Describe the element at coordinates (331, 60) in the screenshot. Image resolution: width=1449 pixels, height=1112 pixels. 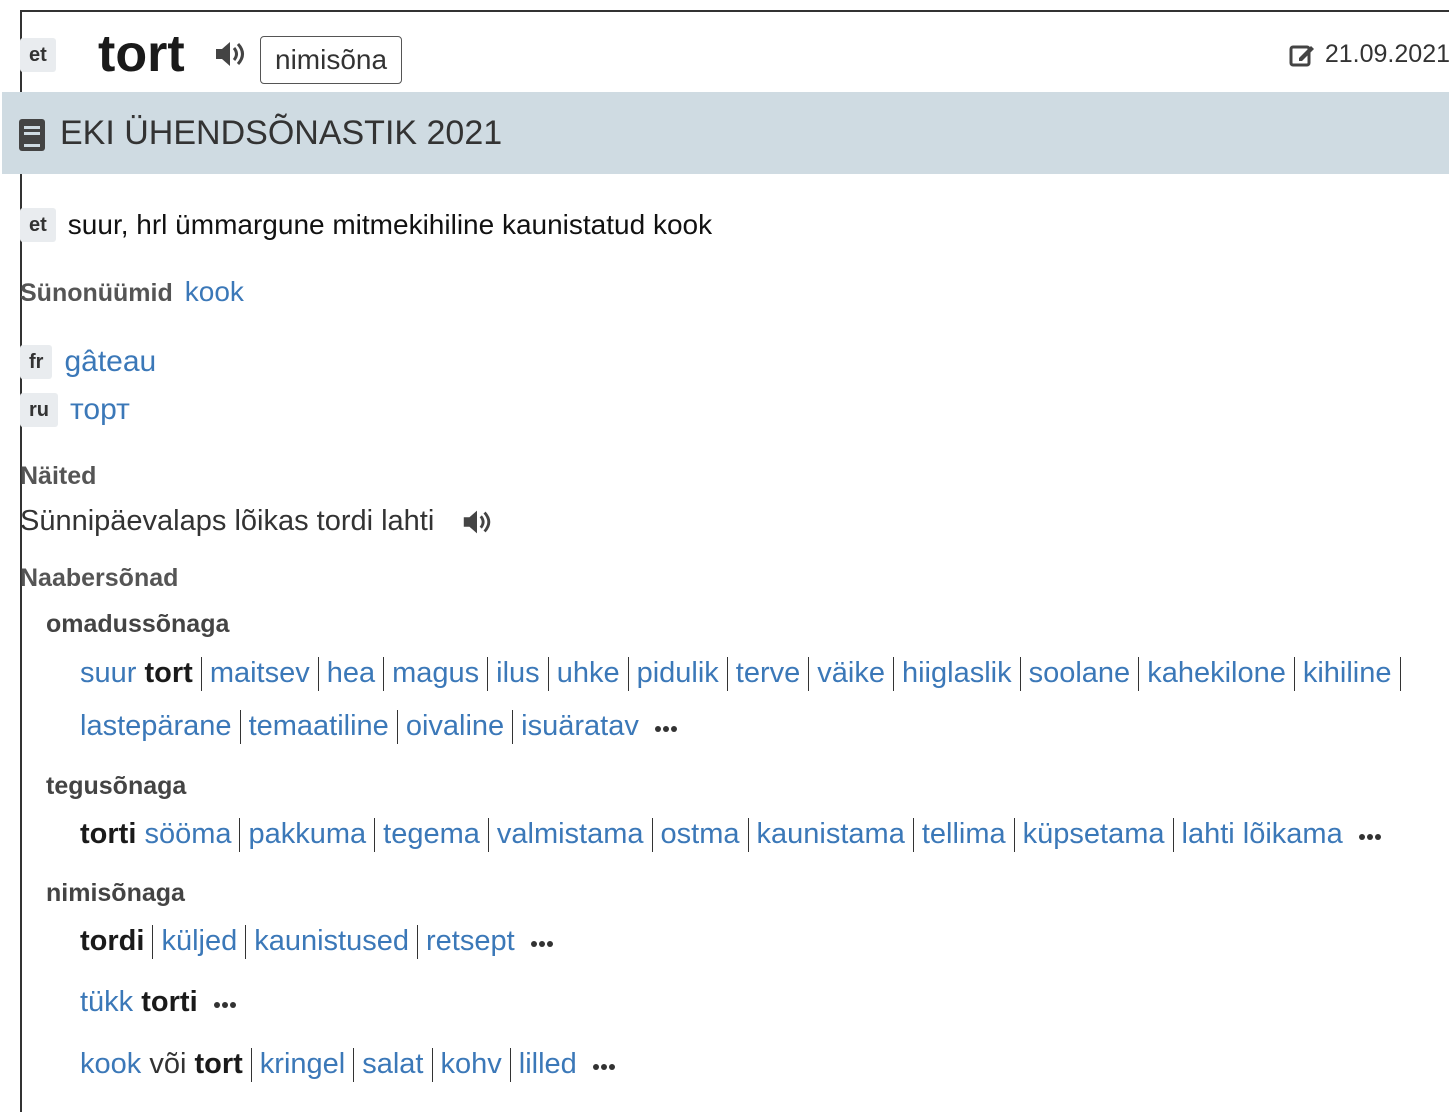
I see `pos-badge: nimisõna` at that location.